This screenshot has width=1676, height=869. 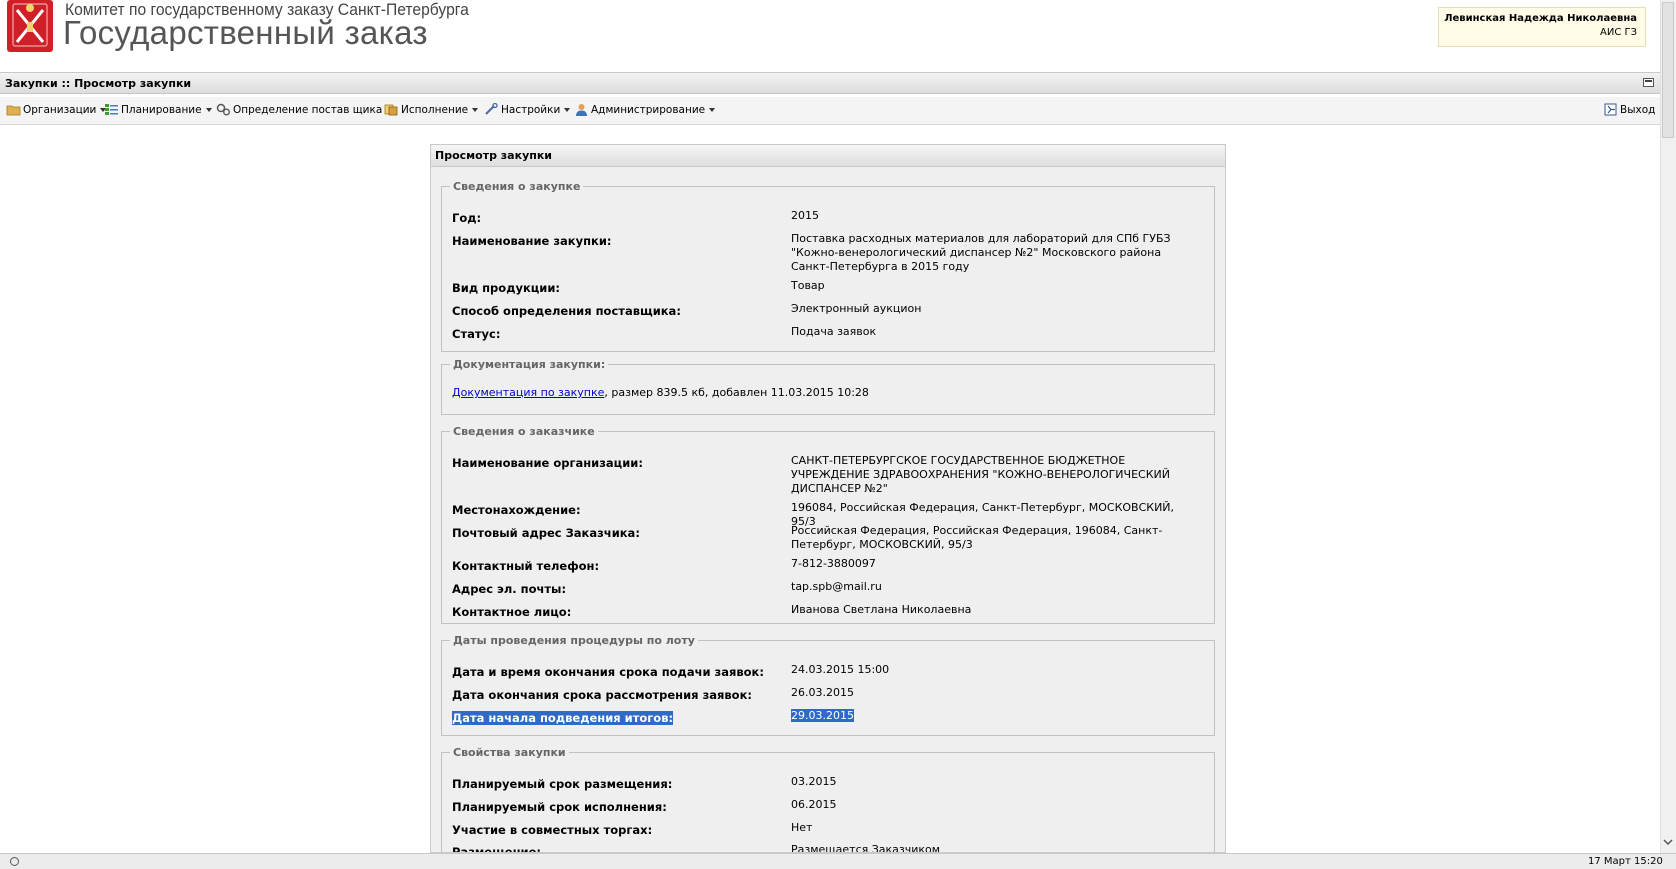 I want to click on selected-value-text: 29.03.2015, so click(x=822, y=715).